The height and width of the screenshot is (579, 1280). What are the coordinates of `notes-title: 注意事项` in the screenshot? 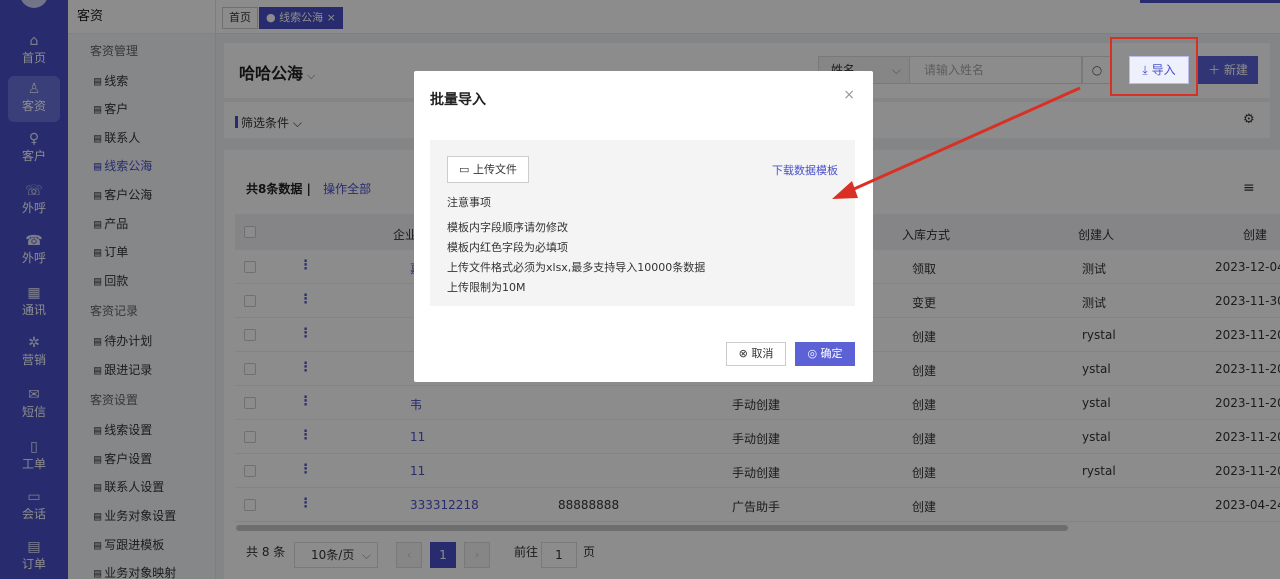 It's located at (469, 202).